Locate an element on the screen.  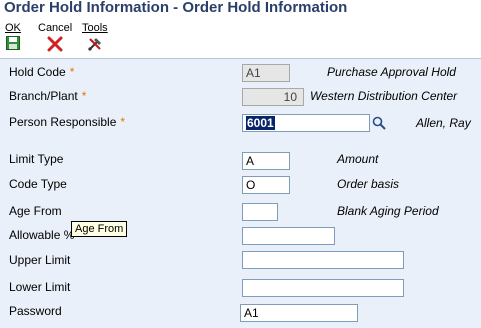
allowable-percent-label: Allowable % is located at coordinates (42, 235).